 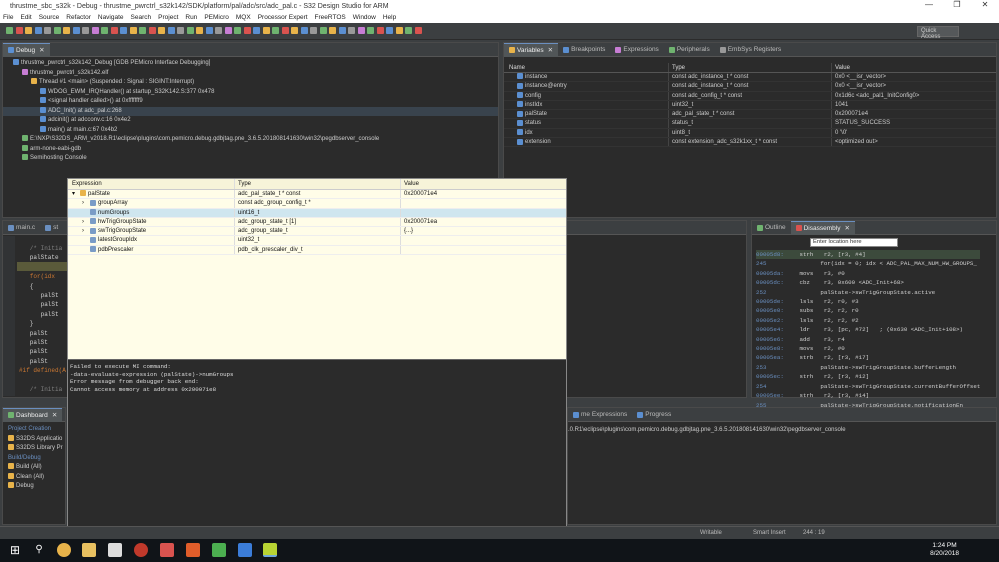 What do you see at coordinates (25, 17) in the screenshot?
I see `menu-item: Edit` at bounding box center [25, 17].